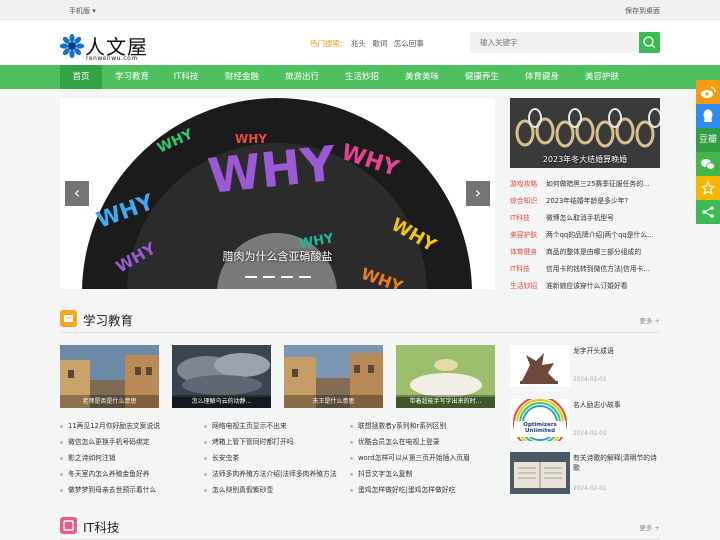 Image resolution: width=720 pixels, height=540 pixels. I want to click on hot-keyword: 兆头, so click(358, 43).